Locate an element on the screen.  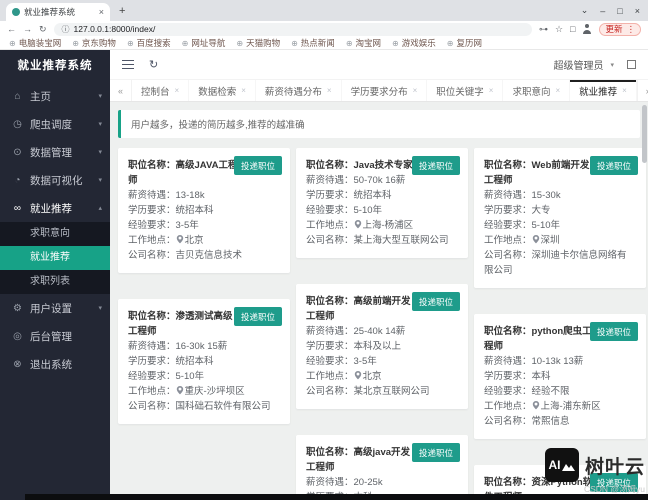
tab-salary-distribution: 薪资待遇分布 × is located at coordinates (299, 90).